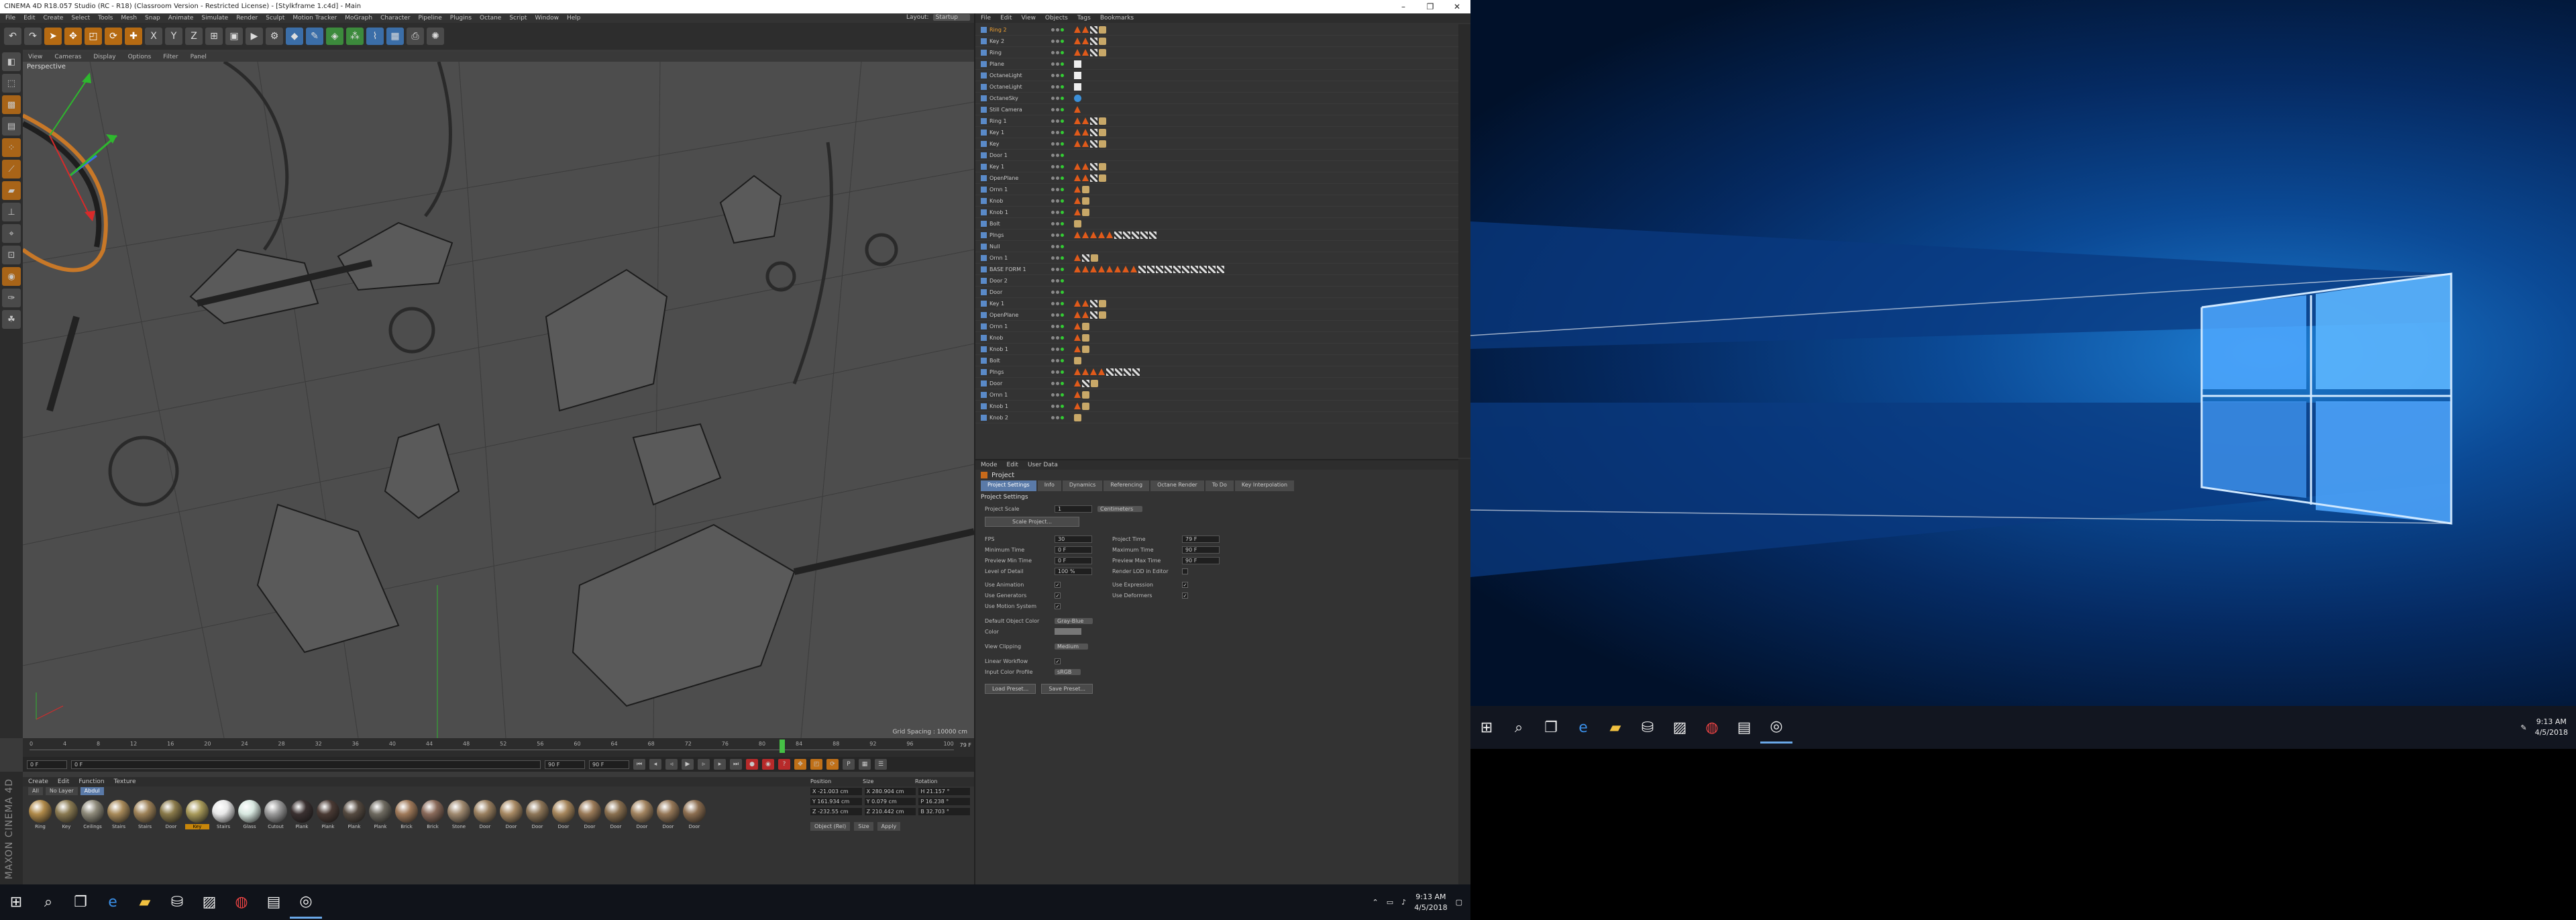 Image resolution: width=2576 pixels, height=920 pixels. Describe the element at coordinates (1219, 485) in the screenshot. I see `tab-to-do: To Do` at that location.